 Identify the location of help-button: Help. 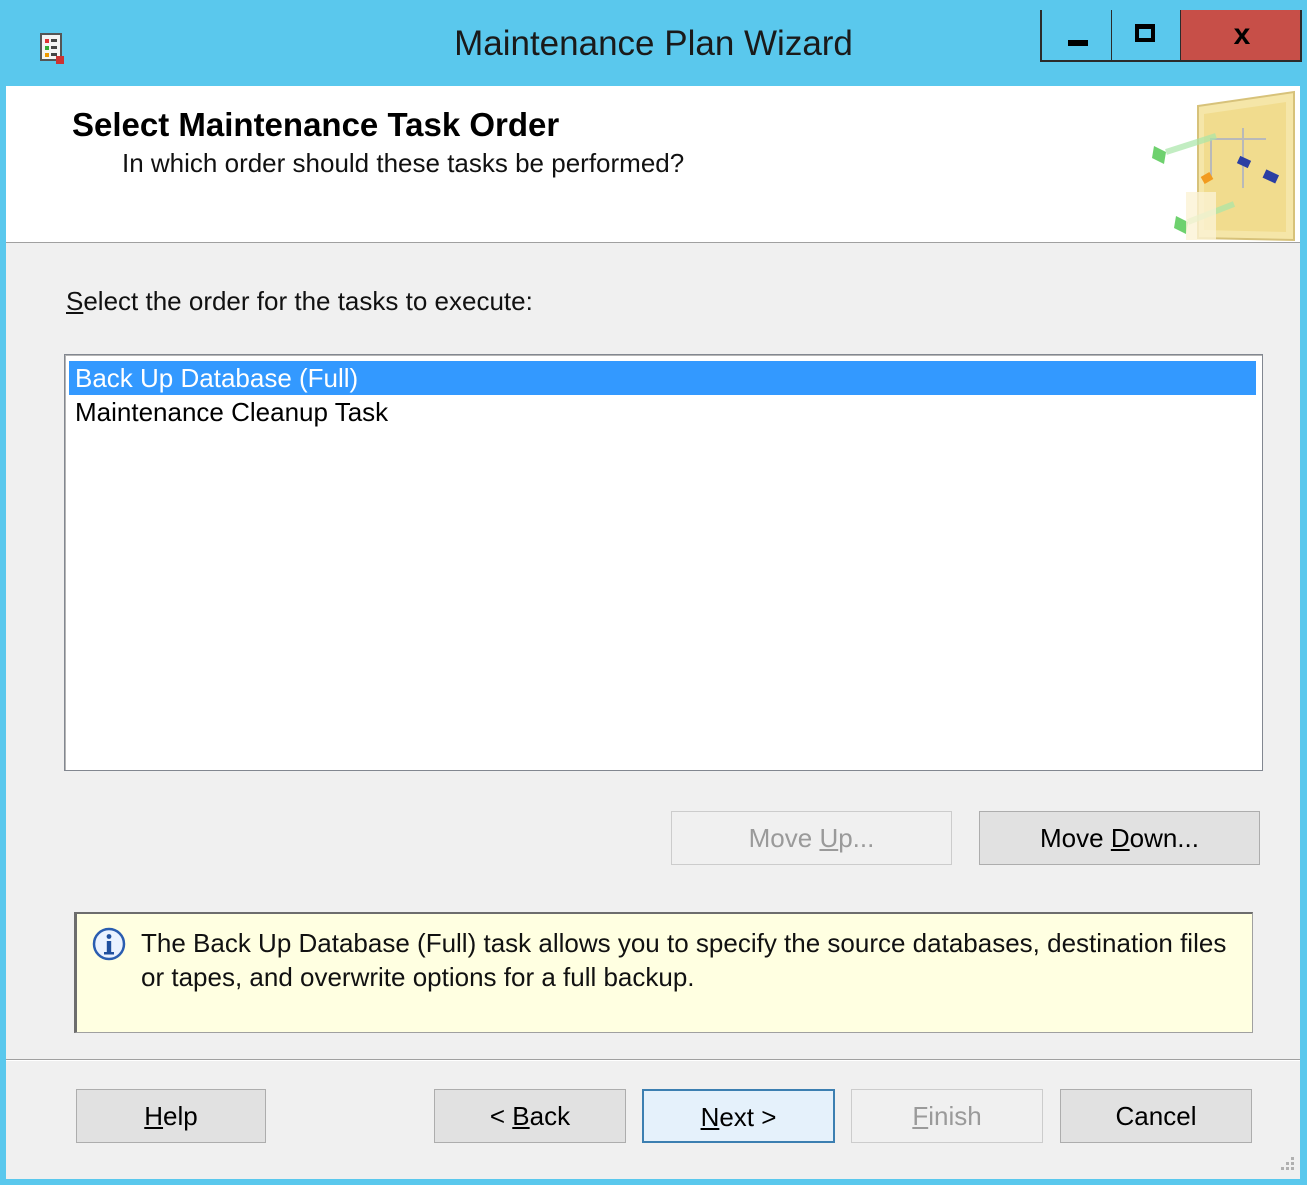
(171, 1116).